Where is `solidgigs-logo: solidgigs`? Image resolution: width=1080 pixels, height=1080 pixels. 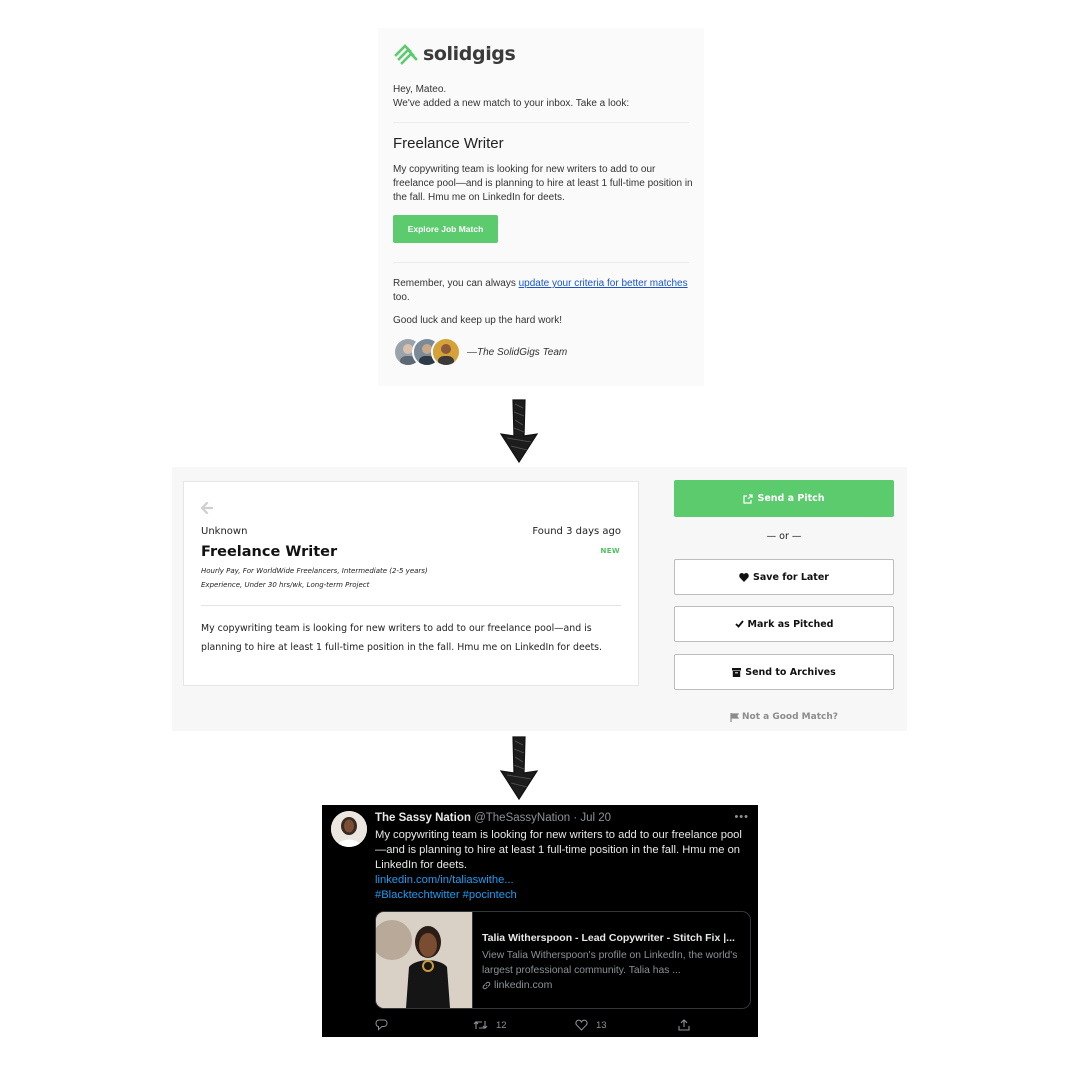 solidgigs-logo: solidgigs is located at coordinates (454, 54).